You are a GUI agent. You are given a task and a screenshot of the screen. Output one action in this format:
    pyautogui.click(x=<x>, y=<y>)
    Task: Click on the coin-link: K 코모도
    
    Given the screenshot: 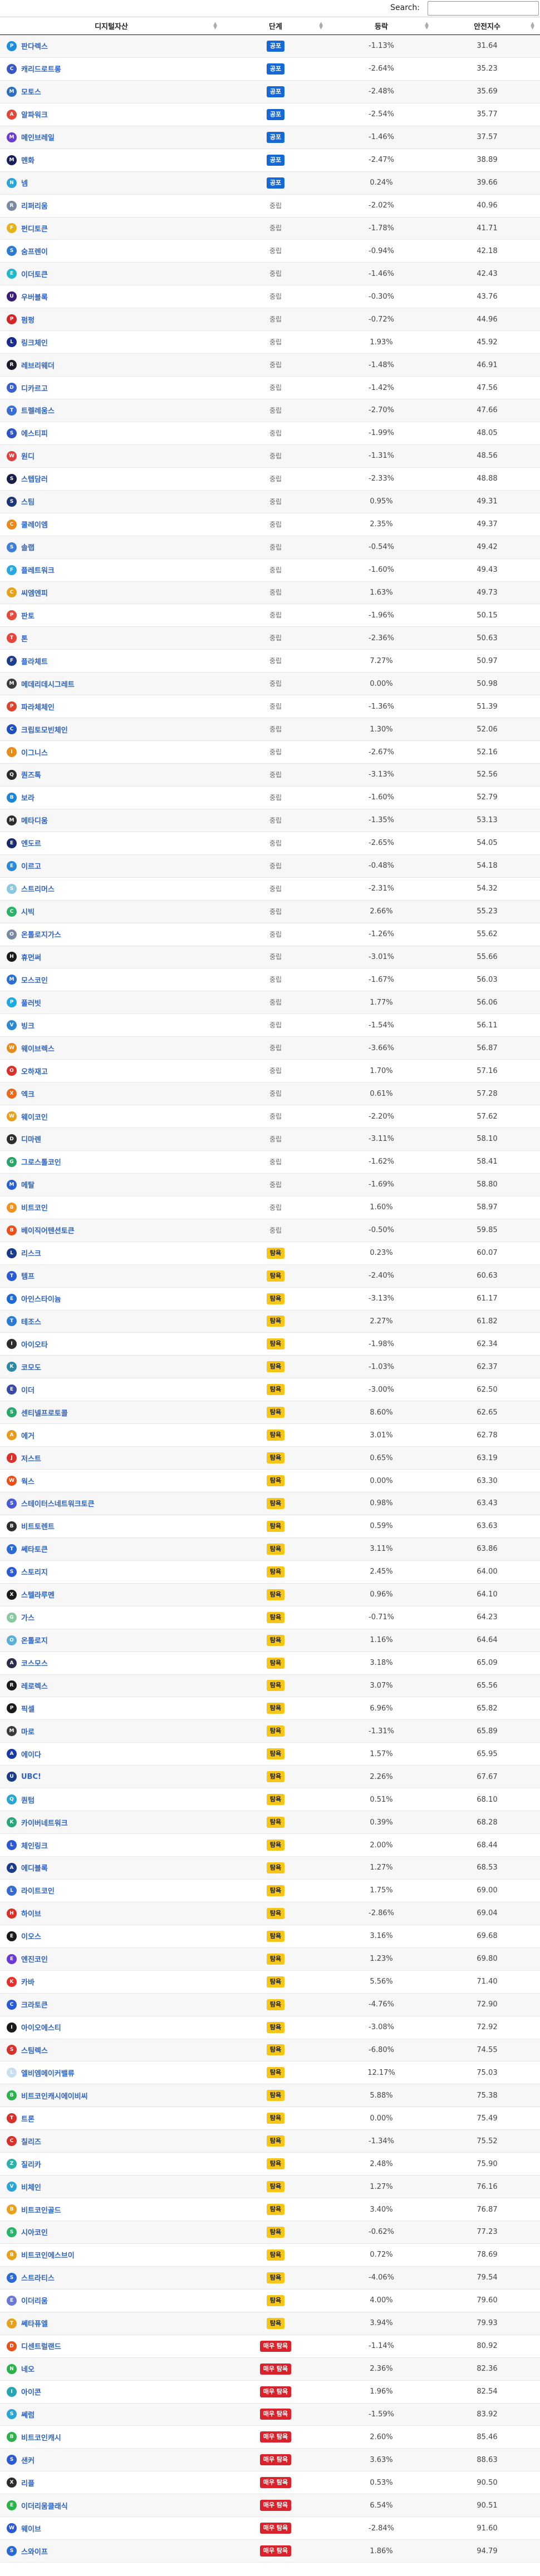 What is the action you would take?
    pyautogui.click(x=24, y=1367)
    